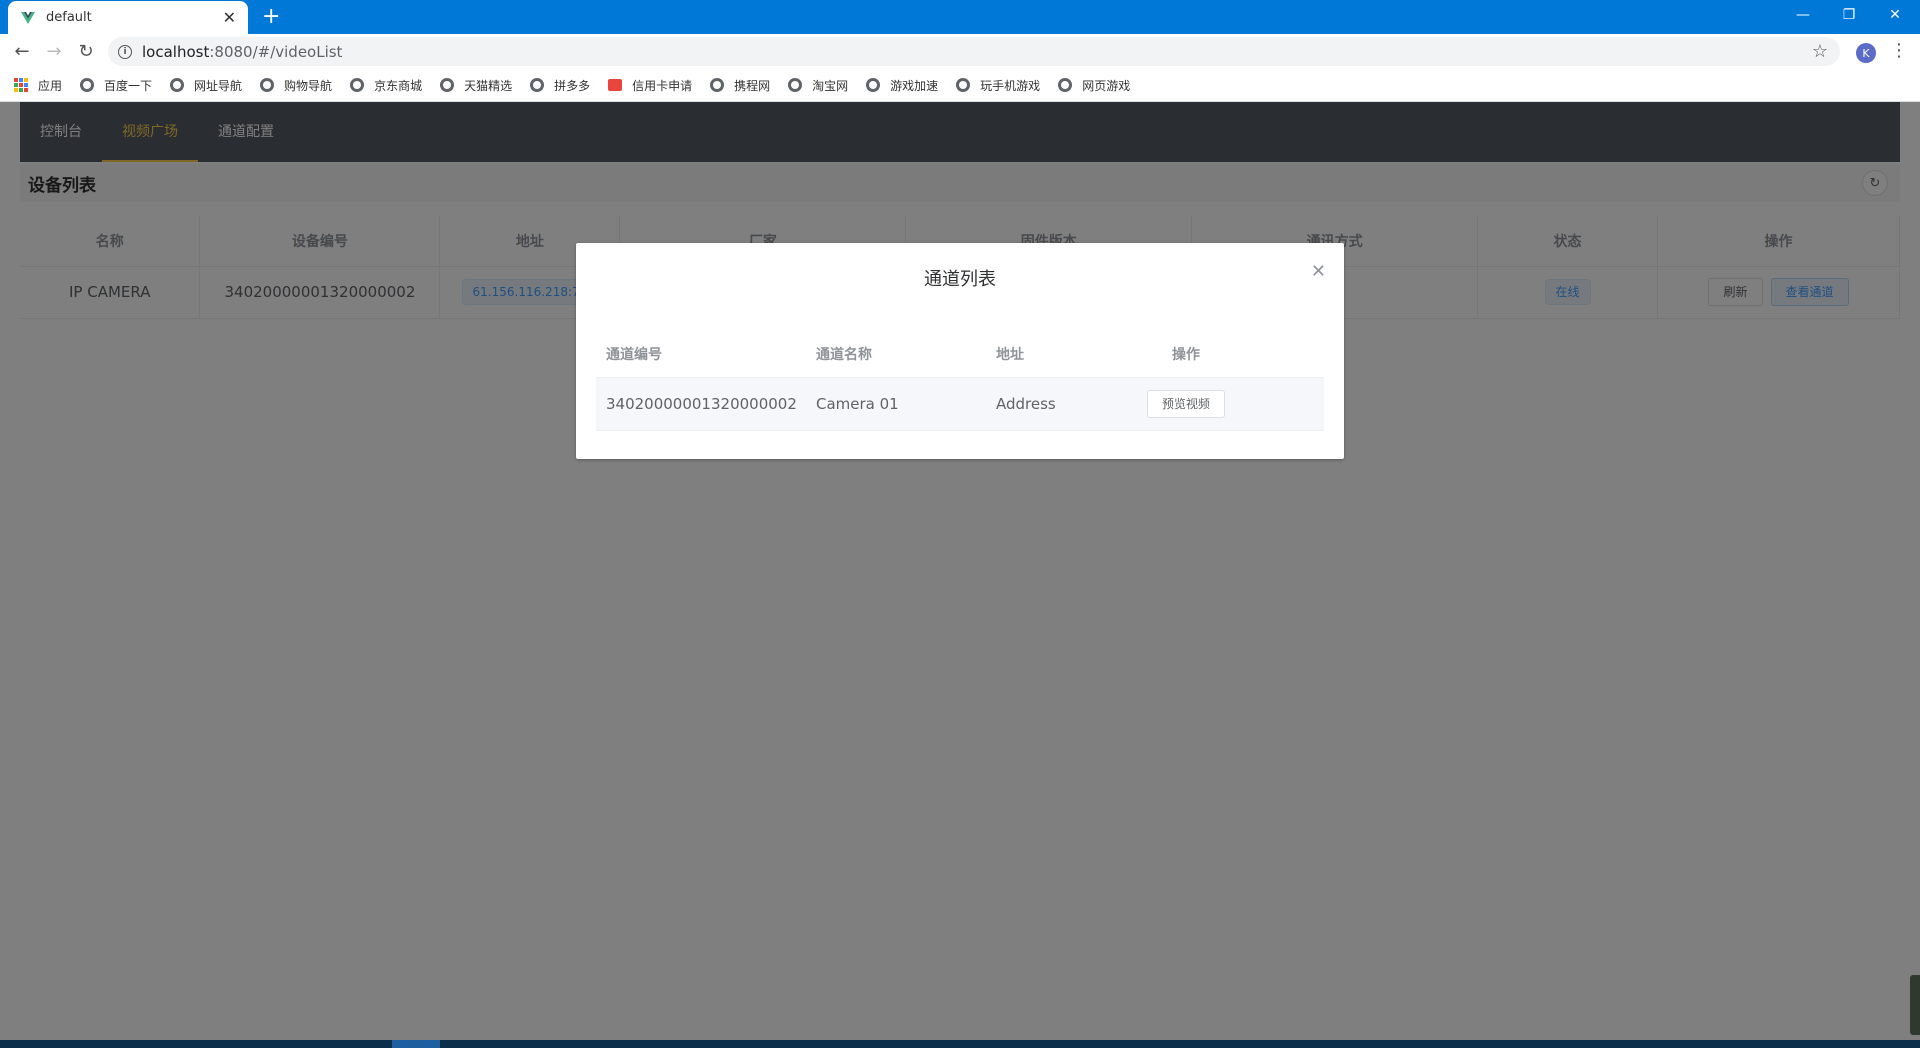  Describe the element at coordinates (176, 51) in the screenshot. I see `url-host: localhost` at that location.